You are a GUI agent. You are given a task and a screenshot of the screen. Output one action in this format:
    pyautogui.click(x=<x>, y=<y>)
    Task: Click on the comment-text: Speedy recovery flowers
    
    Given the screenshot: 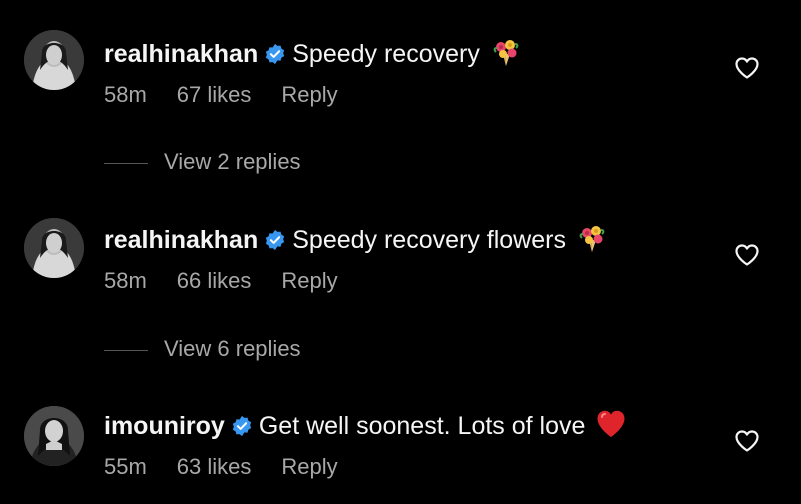 What is the action you would take?
    pyautogui.click(x=429, y=240)
    